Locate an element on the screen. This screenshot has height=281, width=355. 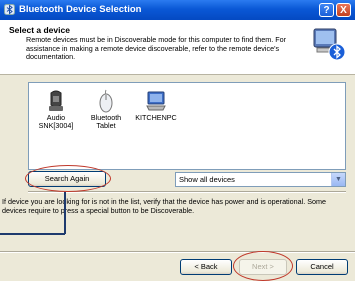
bluetooth-icon is located at coordinates (9, 9).